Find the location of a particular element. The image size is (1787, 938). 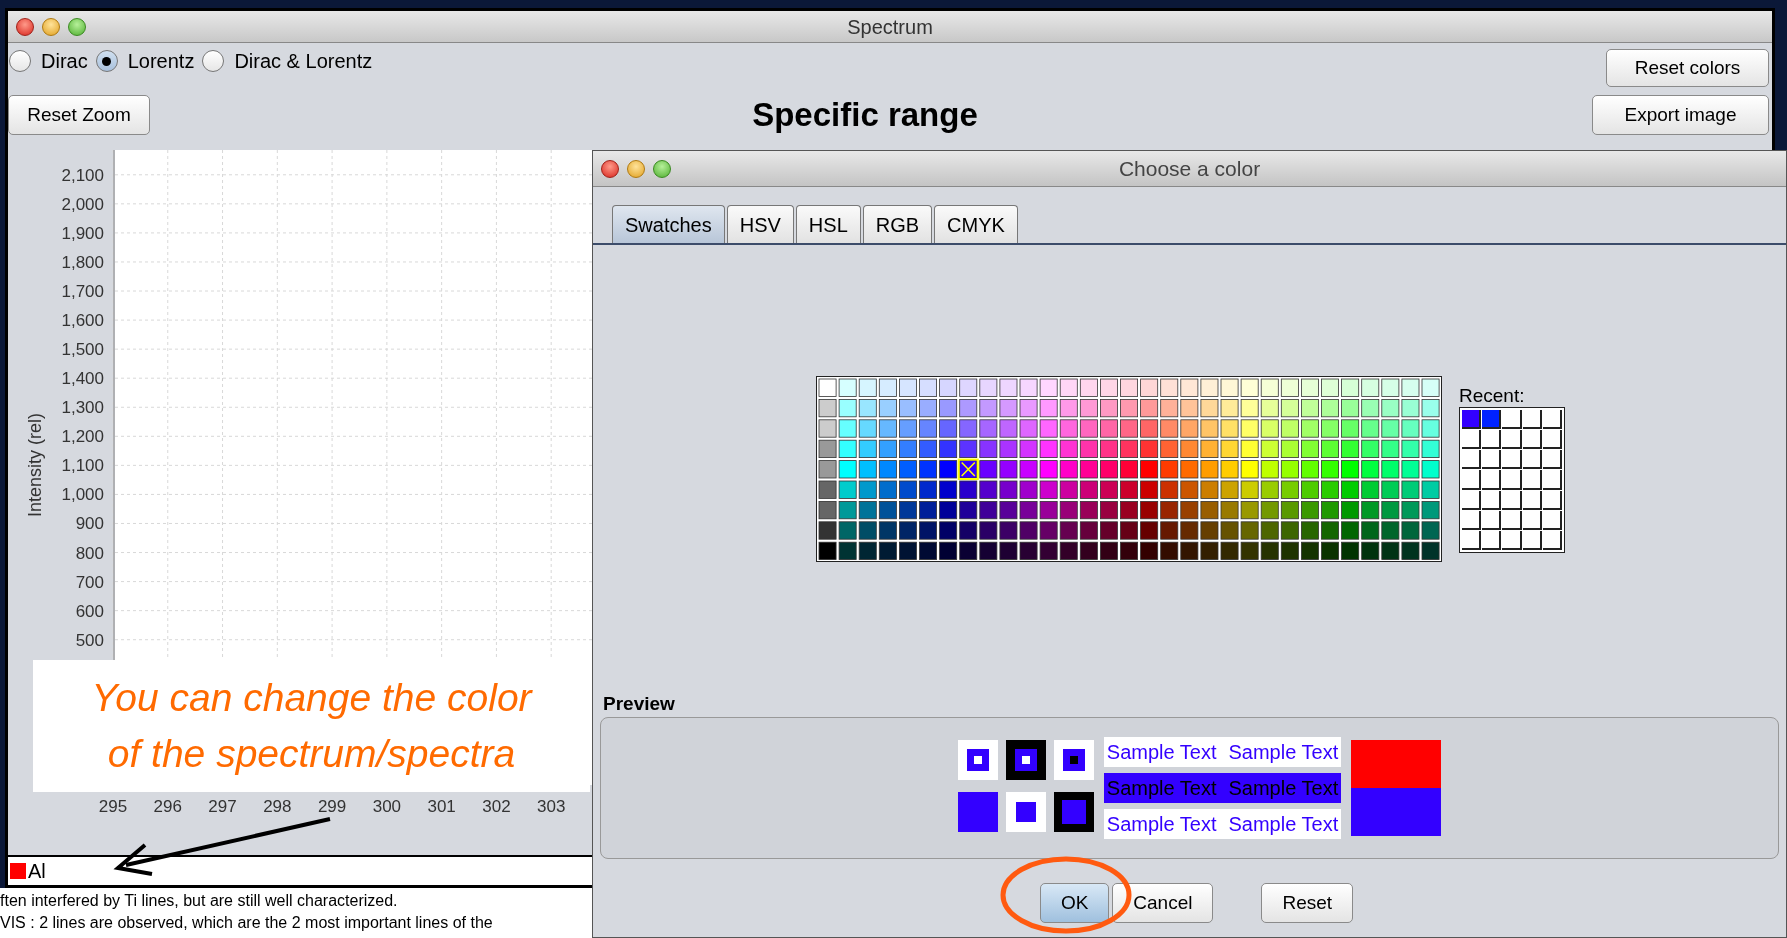

y-tick-label: 1,800 is located at coordinates (82, 262).